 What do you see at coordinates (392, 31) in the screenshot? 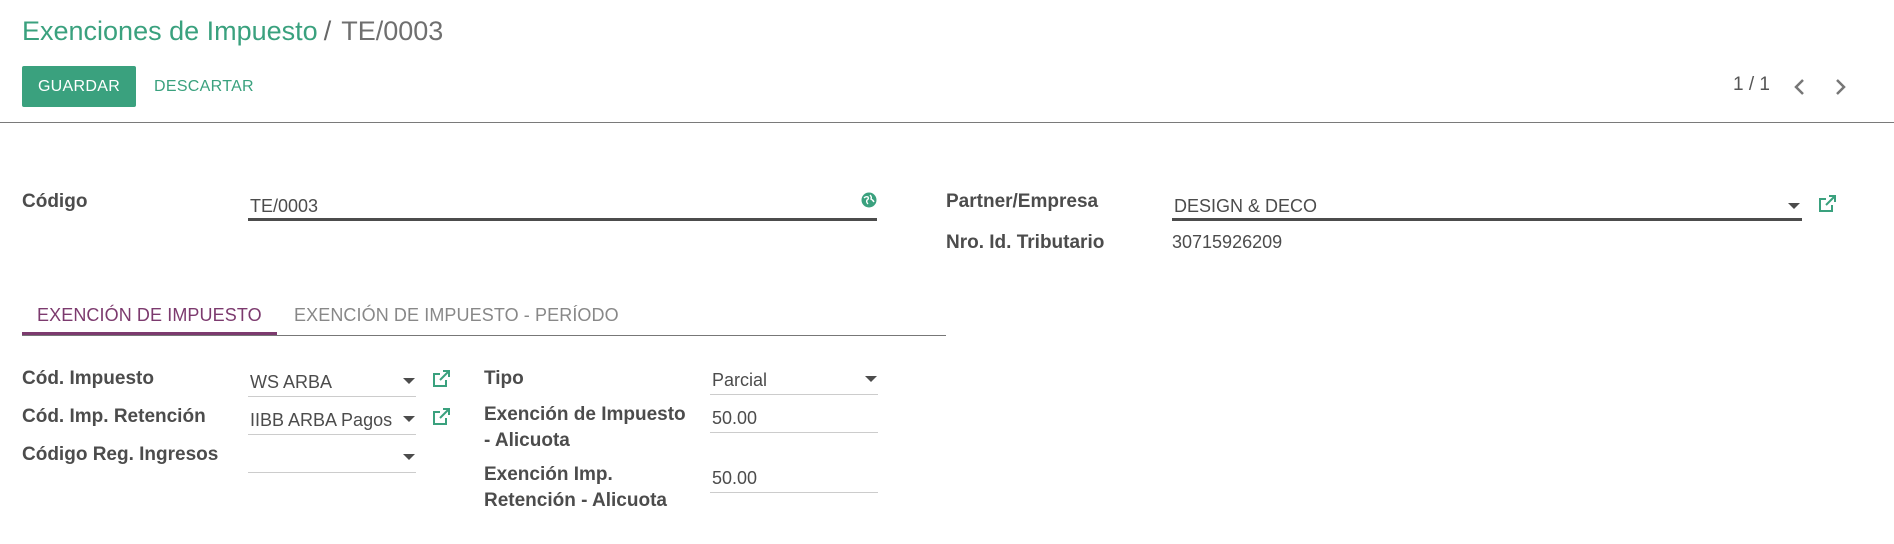
I see `breadcrumb-current: TE/0003` at bounding box center [392, 31].